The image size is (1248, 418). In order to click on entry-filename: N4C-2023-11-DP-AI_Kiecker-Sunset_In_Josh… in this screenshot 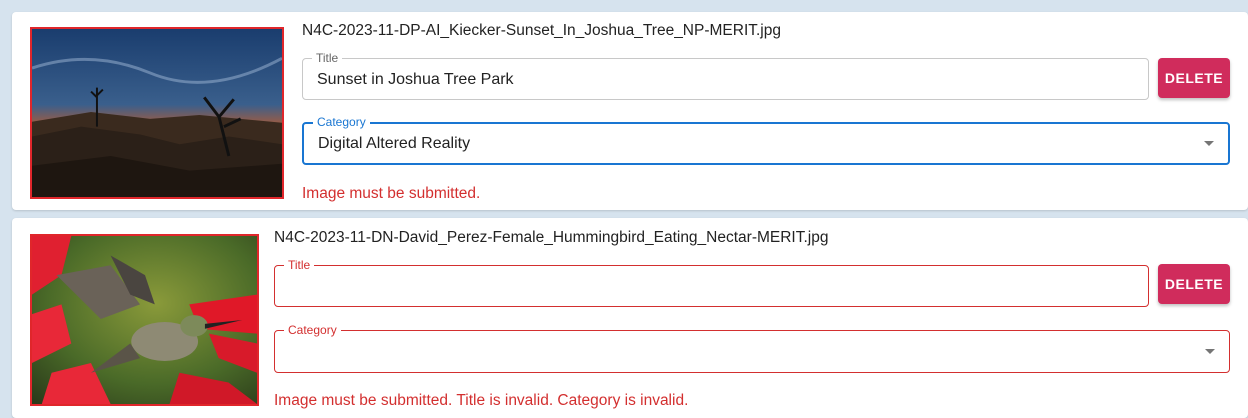, I will do `click(541, 30)`.